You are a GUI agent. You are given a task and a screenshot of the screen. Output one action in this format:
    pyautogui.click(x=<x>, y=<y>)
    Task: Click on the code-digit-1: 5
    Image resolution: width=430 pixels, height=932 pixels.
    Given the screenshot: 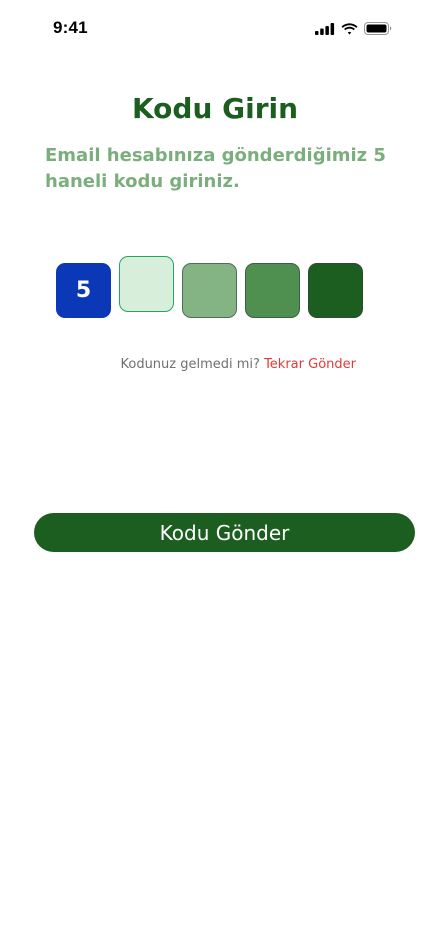 What is the action you would take?
    pyautogui.click(x=83, y=290)
    